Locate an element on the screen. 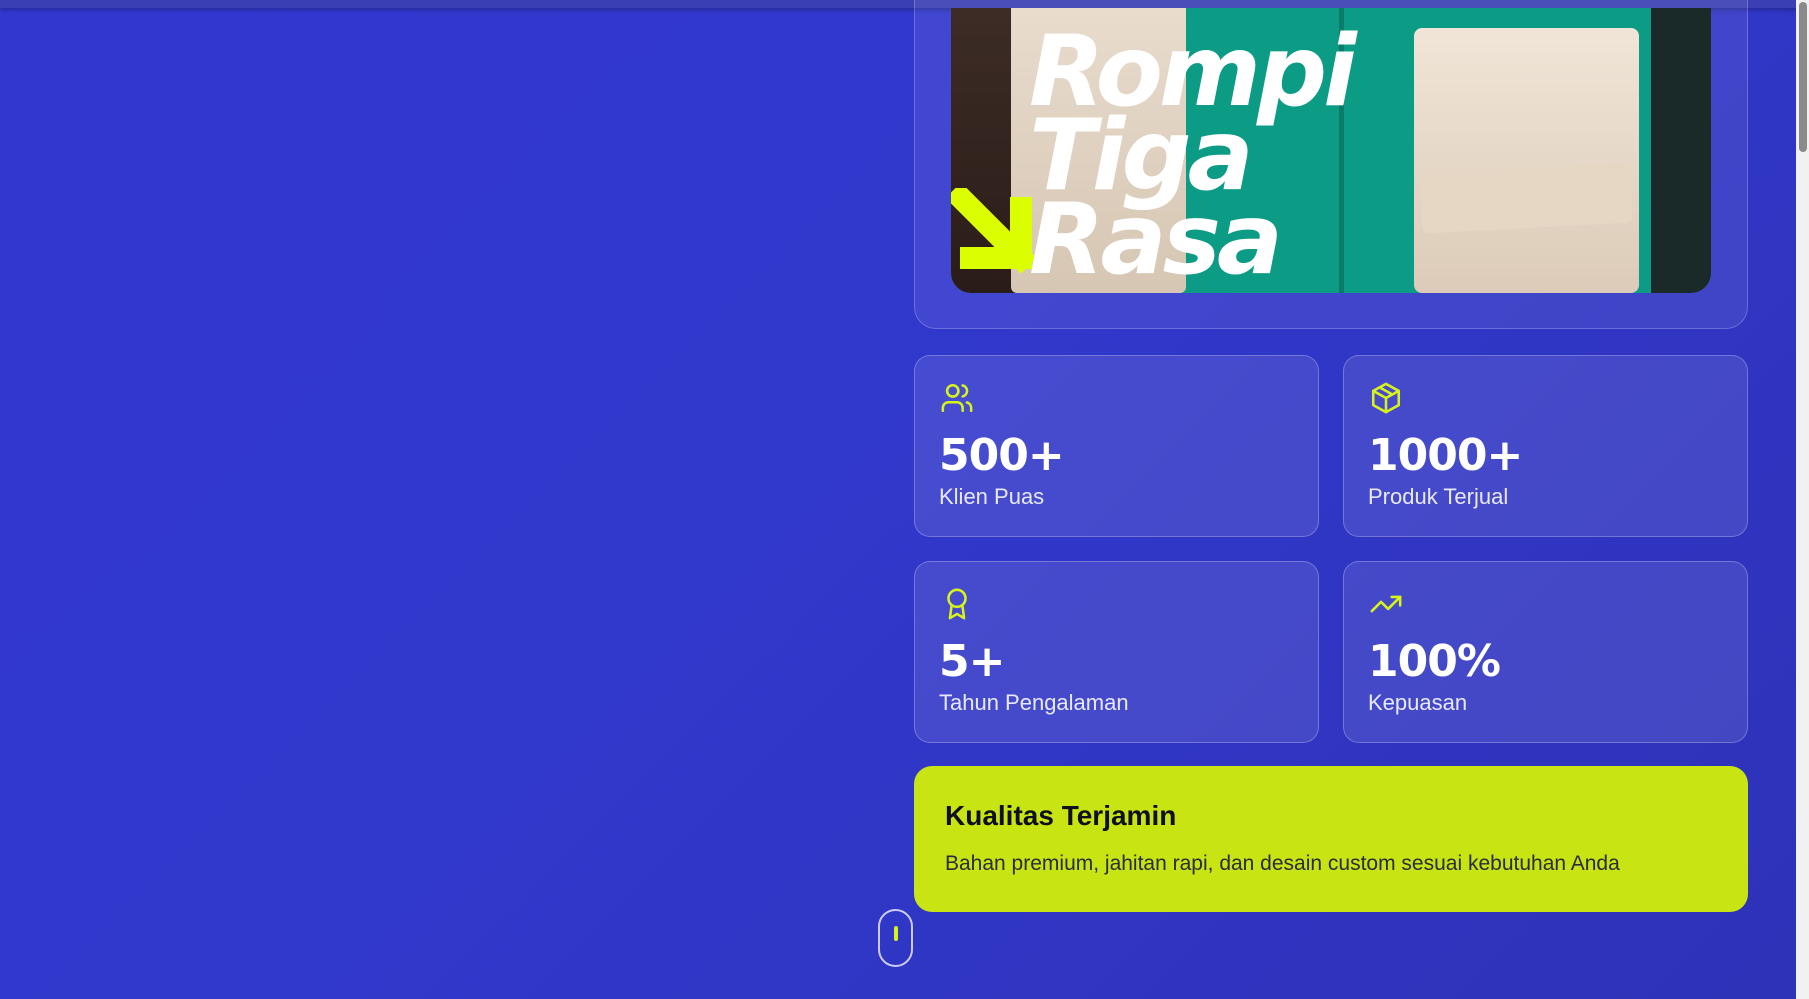 This screenshot has height=999, width=1809. stat-card-experience: 5+ Tahun Pengalaman is located at coordinates (1116, 652).